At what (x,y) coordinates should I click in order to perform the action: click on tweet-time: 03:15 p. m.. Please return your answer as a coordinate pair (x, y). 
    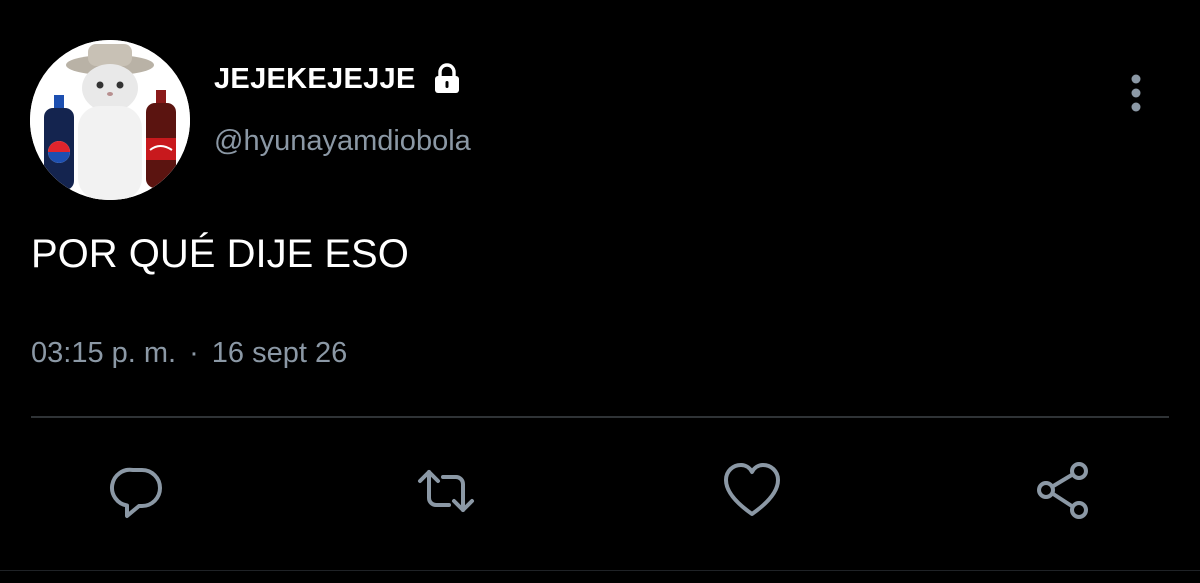
    Looking at the image, I should click on (103, 353).